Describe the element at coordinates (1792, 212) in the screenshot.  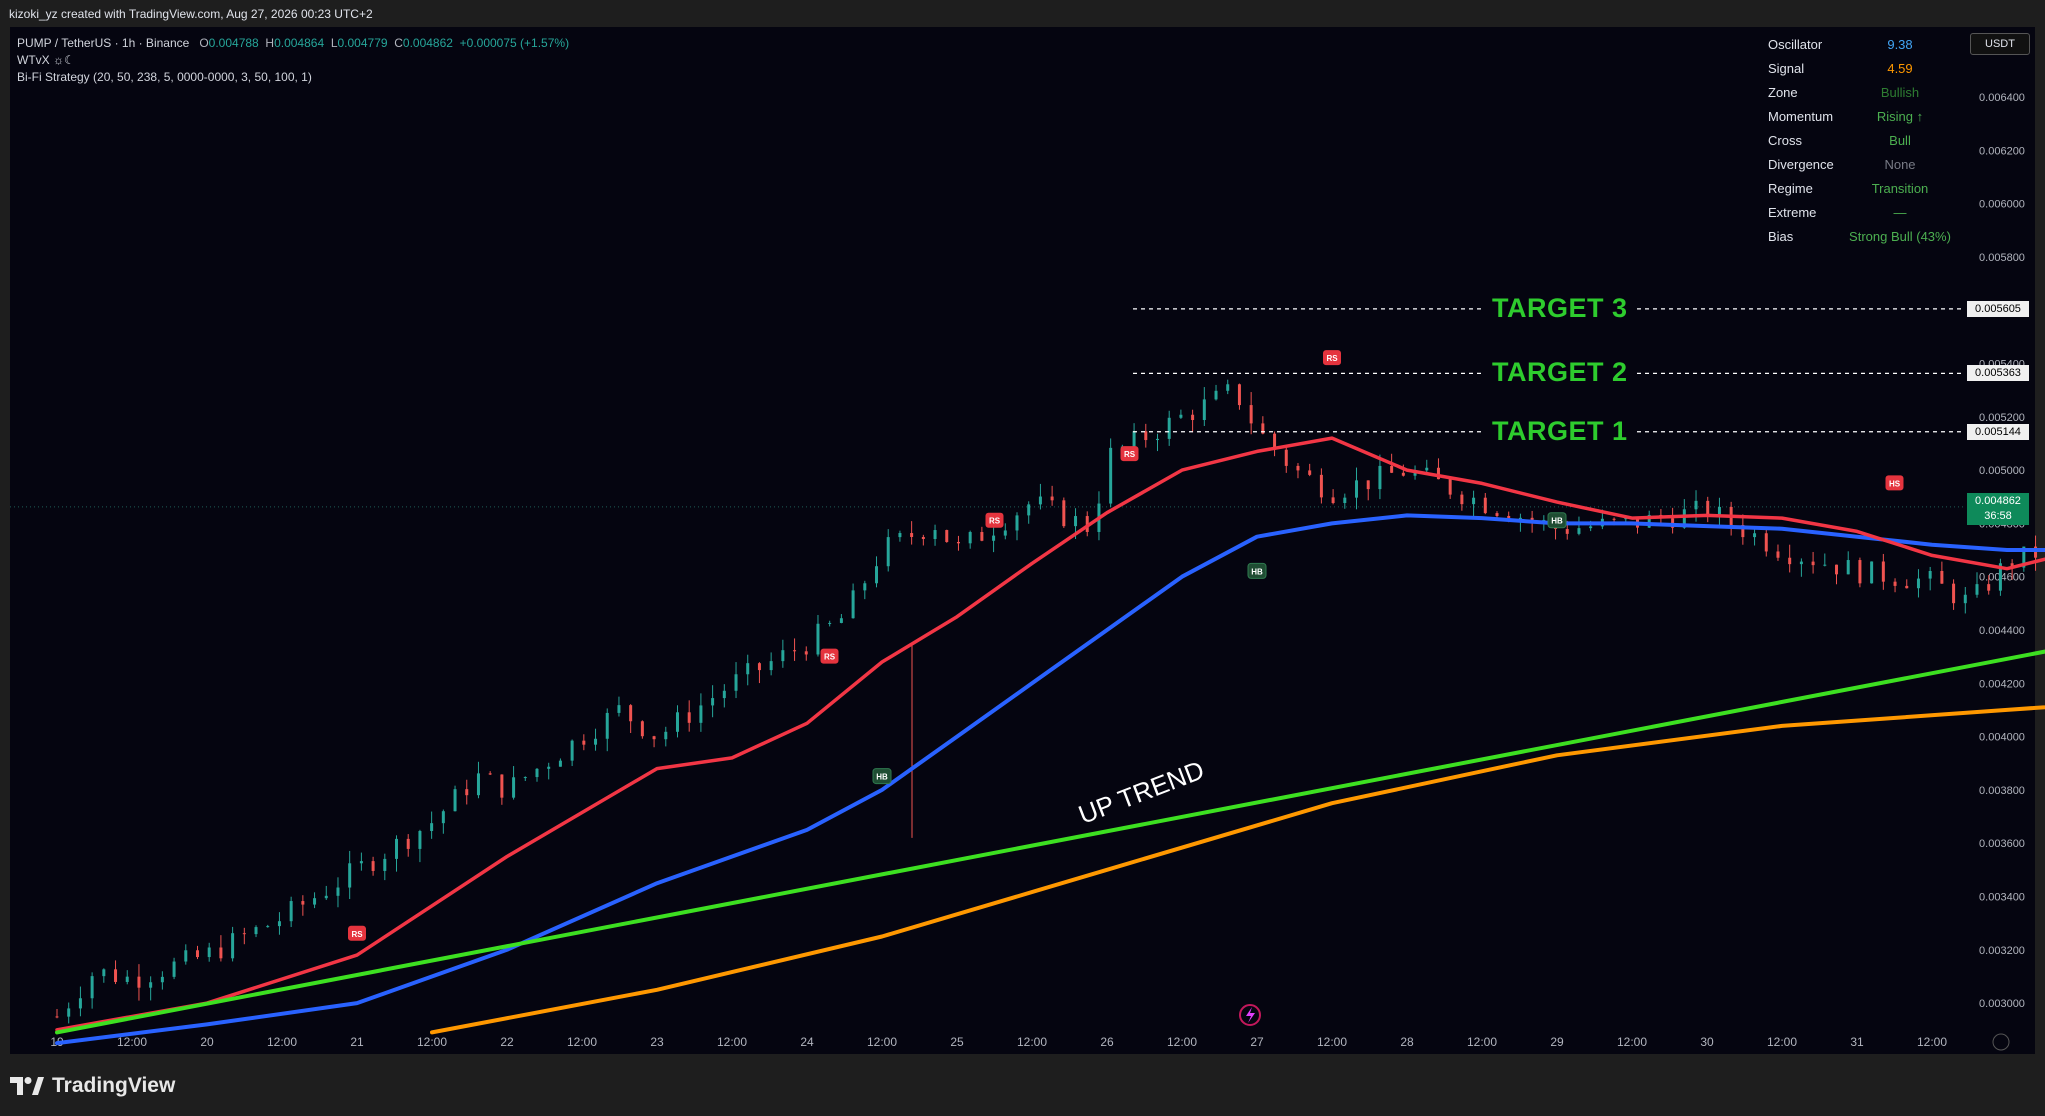
I see `stat-key: Extreme` at that location.